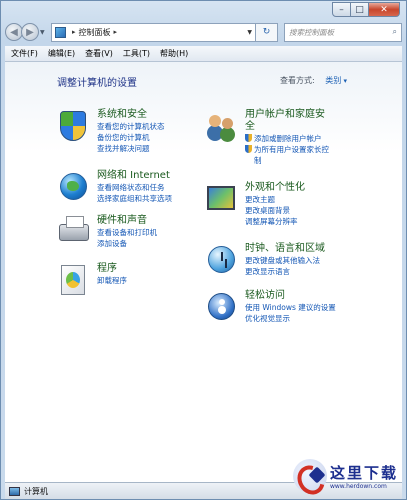  I want to click on minimize-button: –, so click(341, 9).